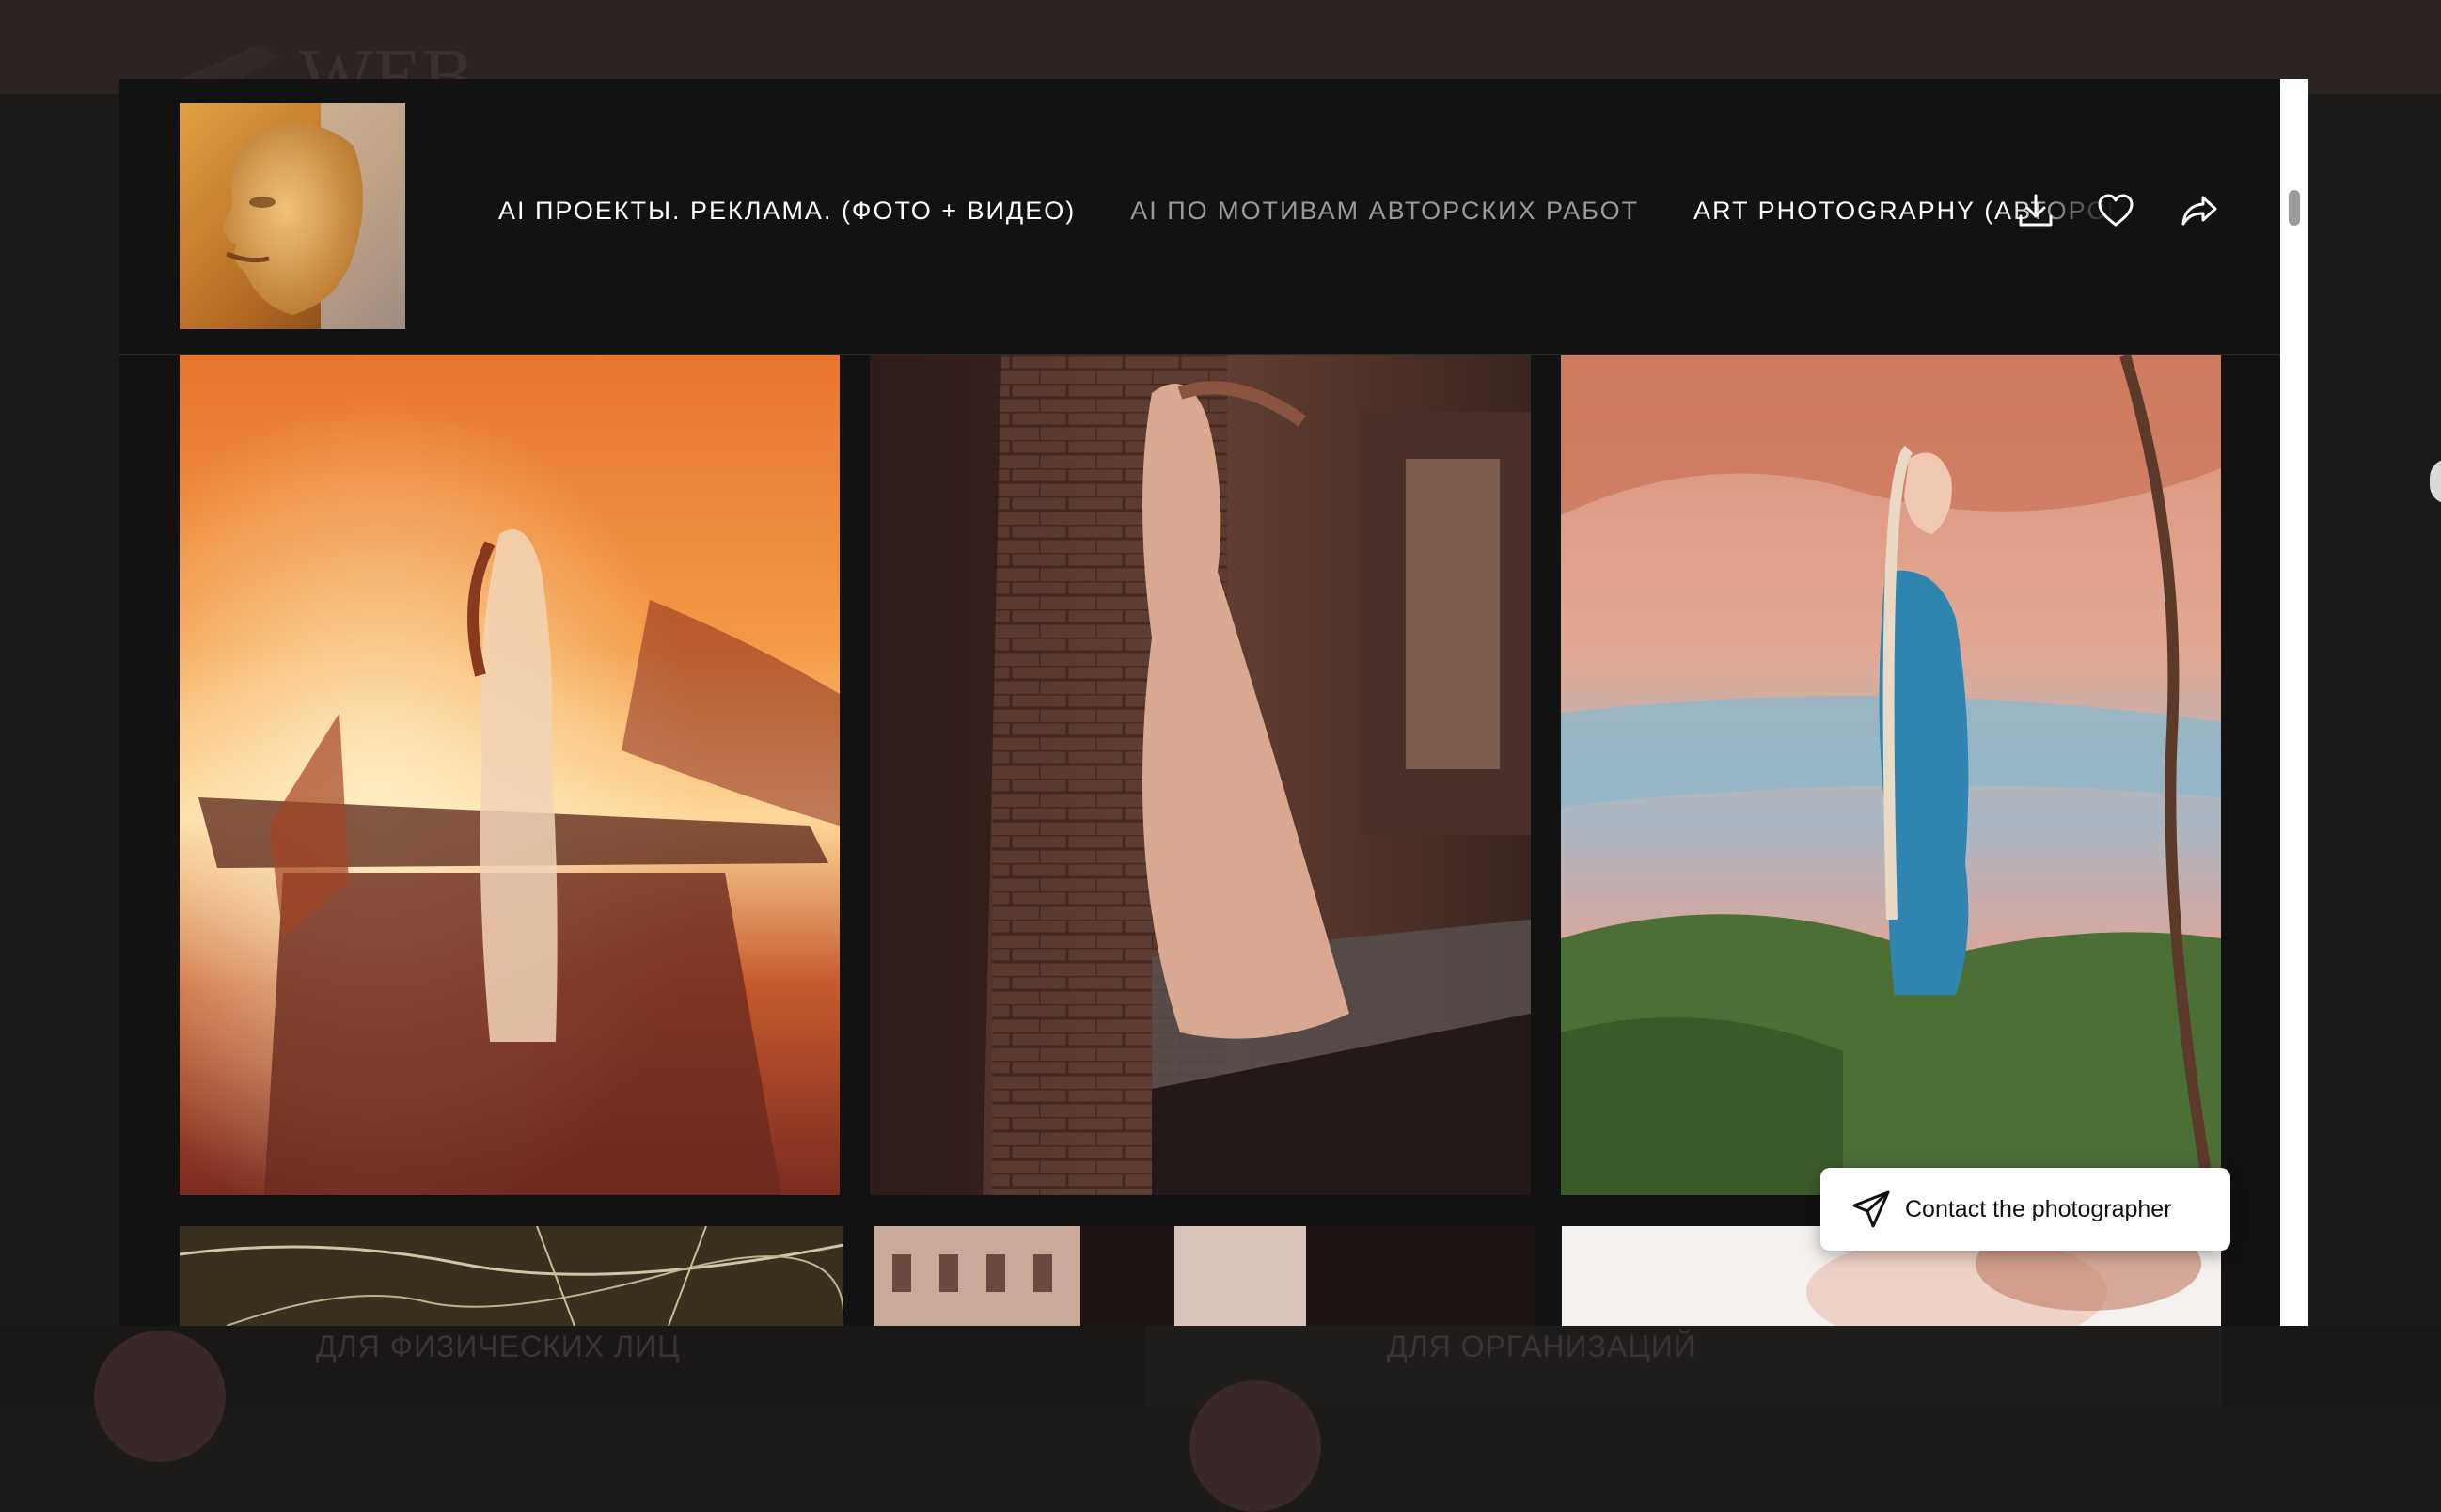 The image size is (2441, 1512). Describe the element at coordinates (787, 210) in the screenshot. I see `nav-item-ai-projects: AI ПРОЕКТЫ. РЕКЛАМА. (ФОТО + ВИДЕО)` at that location.